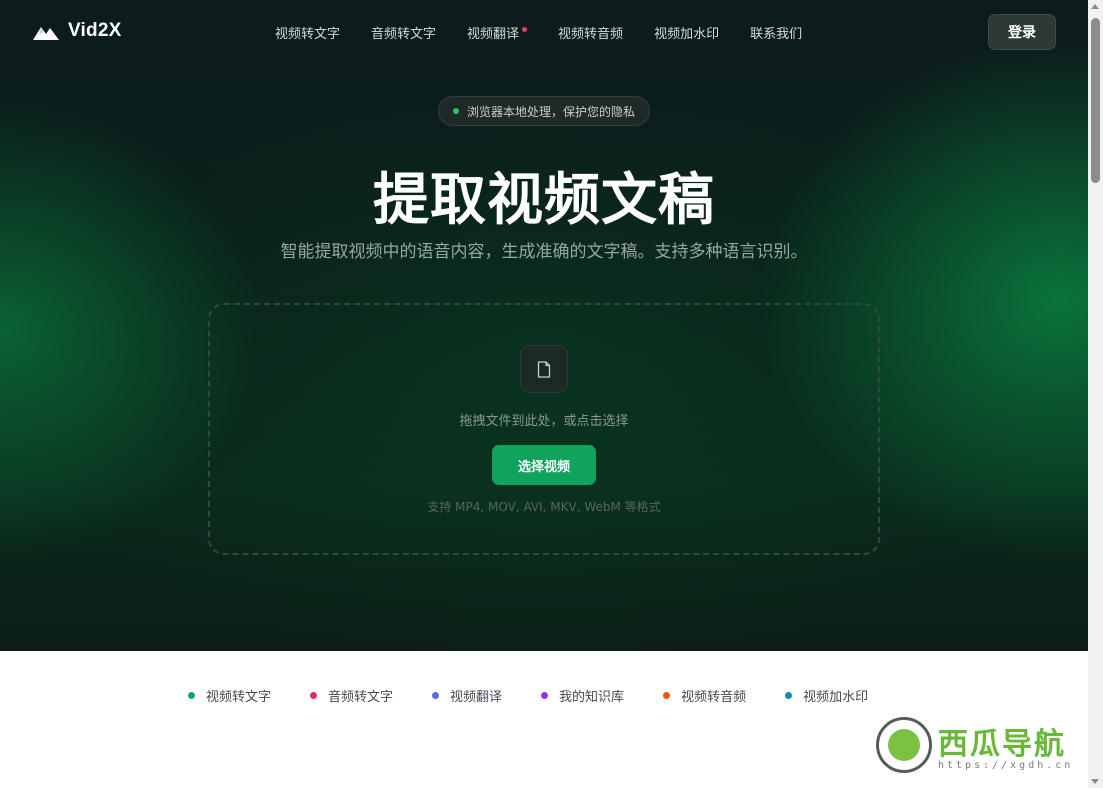 The image size is (1103, 788). I want to click on feature-video-translate: 视频翻译, so click(467, 695).